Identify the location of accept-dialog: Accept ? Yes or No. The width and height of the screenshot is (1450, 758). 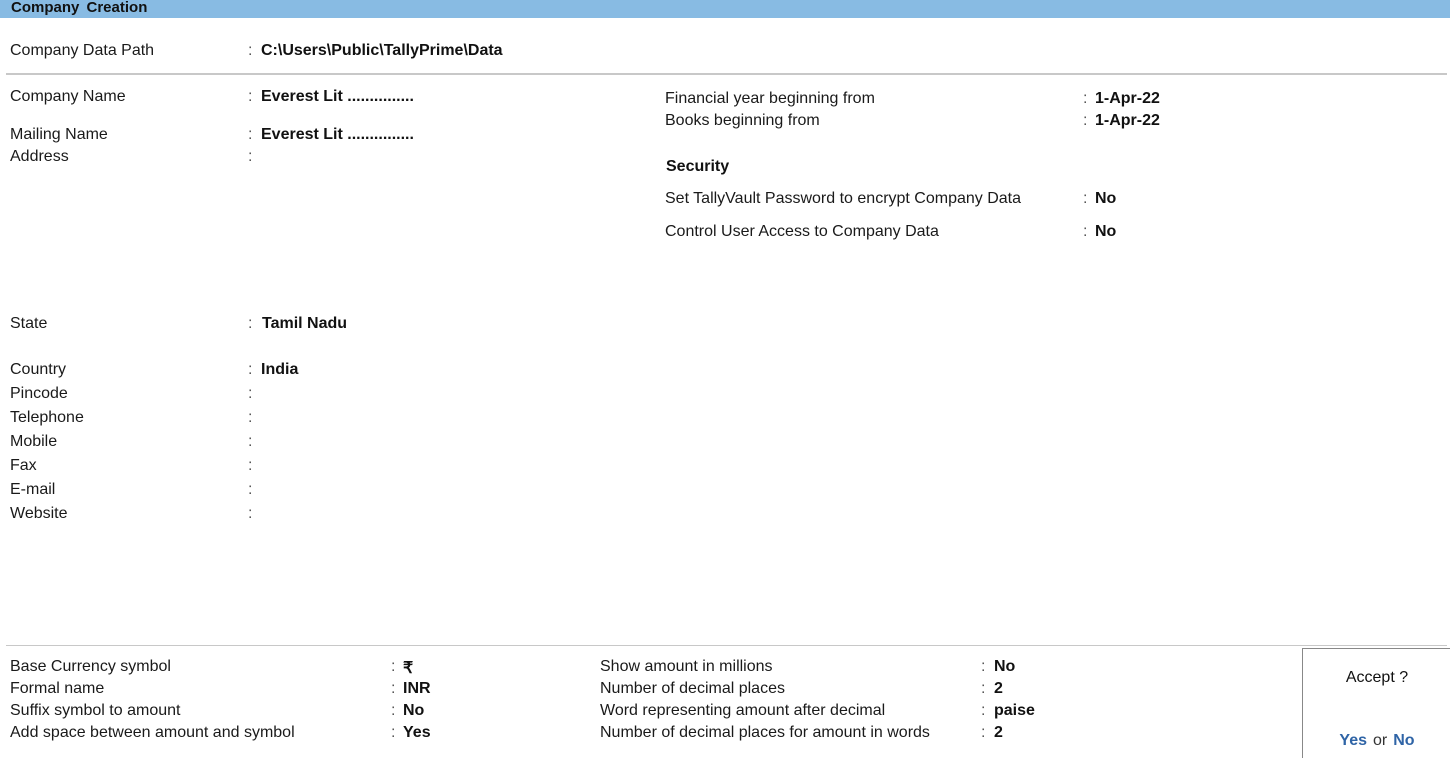
(1376, 703).